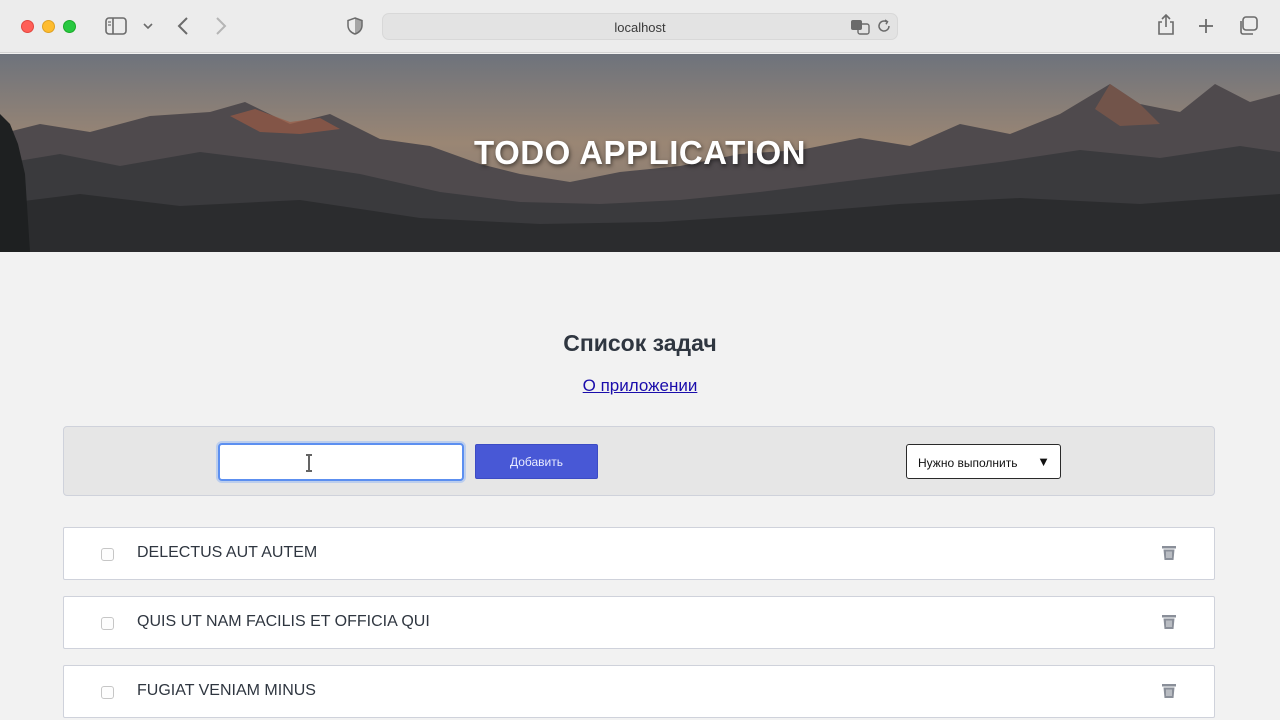  What do you see at coordinates (69, 26) in the screenshot?
I see `zoom-window-button` at bounding box center [69, 26].